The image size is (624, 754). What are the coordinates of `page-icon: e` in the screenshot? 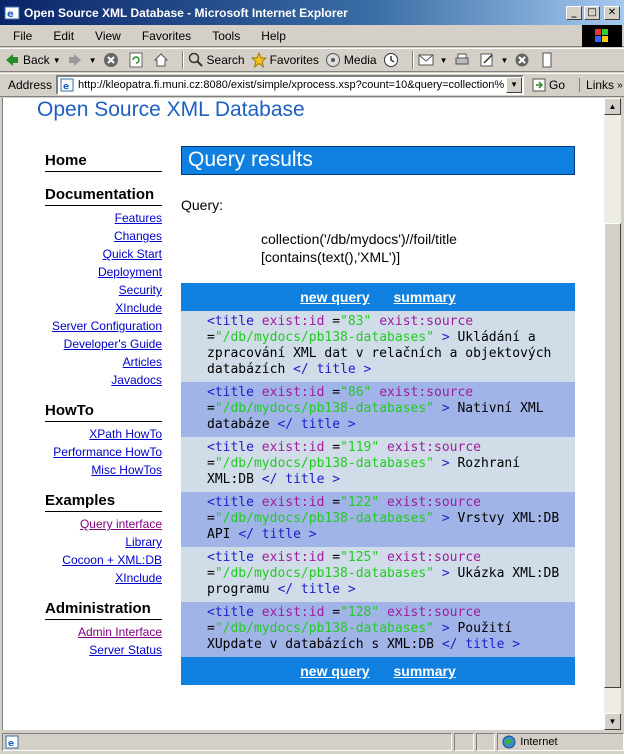 It's located at (67, 85).